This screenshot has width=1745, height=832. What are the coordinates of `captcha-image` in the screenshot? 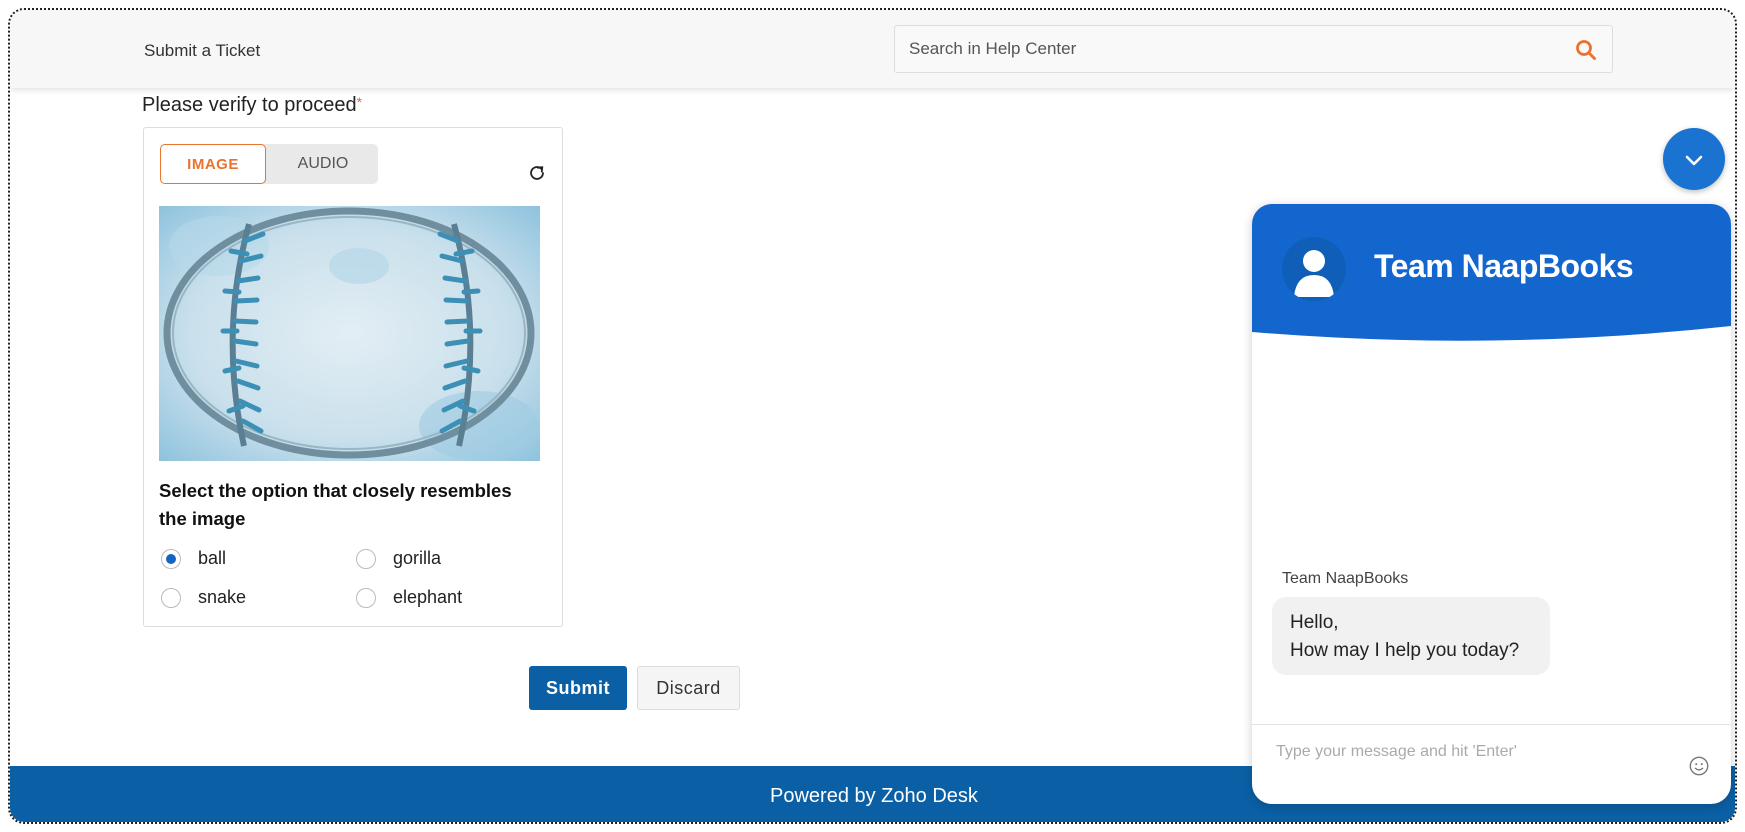 It's located at (349, 333).